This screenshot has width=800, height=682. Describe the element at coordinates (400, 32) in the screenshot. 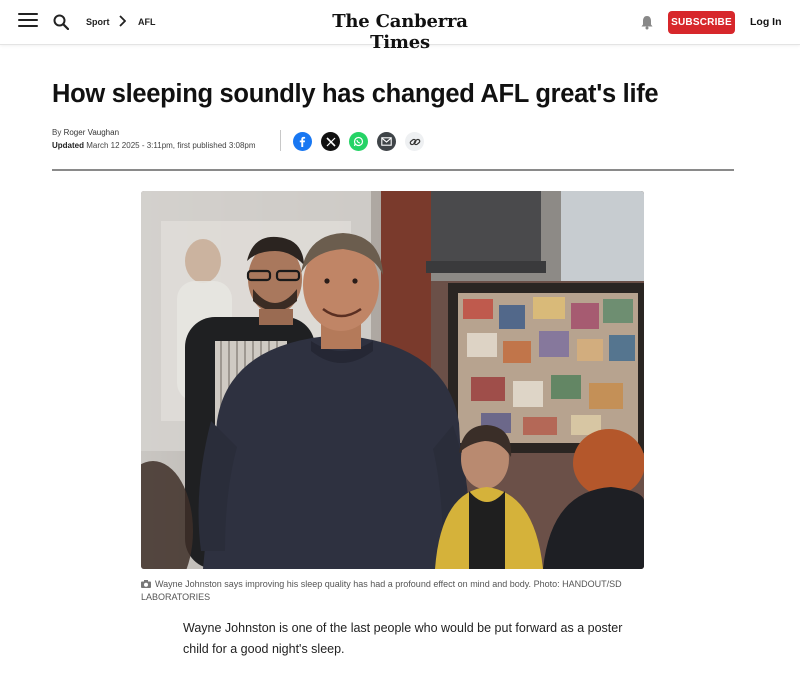

I see `site-logo: The Canberra Times` at that location.